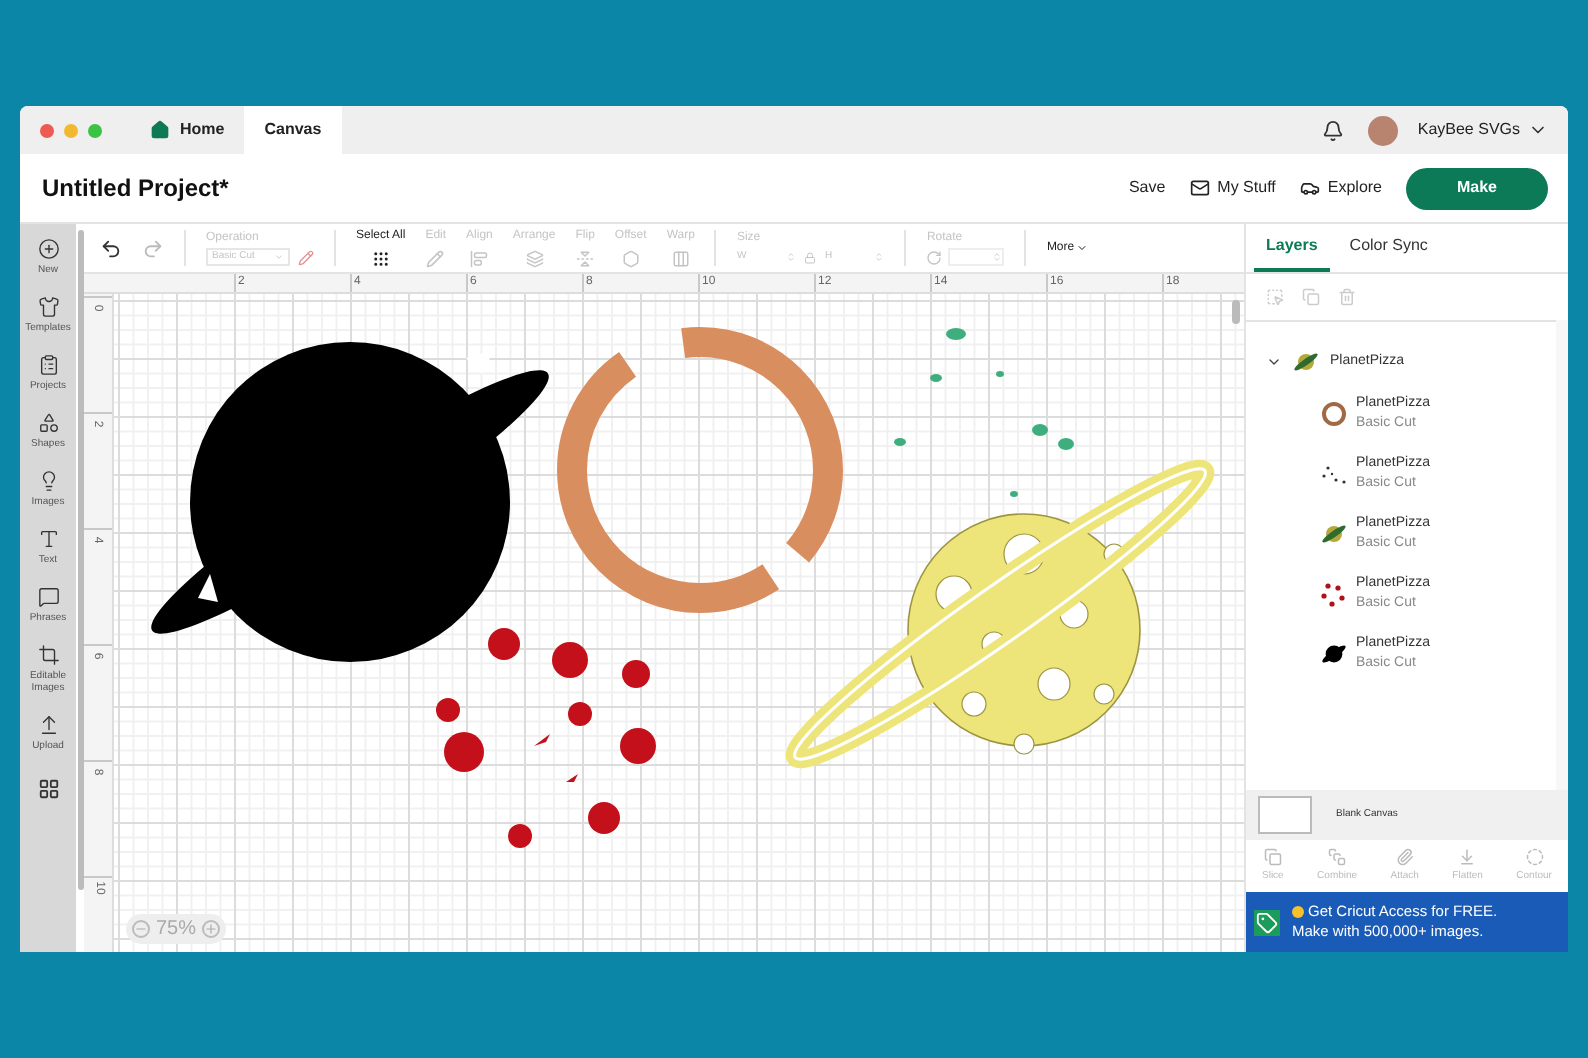 The height and width of the screenshot is (1058, 1588). I want to click on avatar, so click(1382, 130).